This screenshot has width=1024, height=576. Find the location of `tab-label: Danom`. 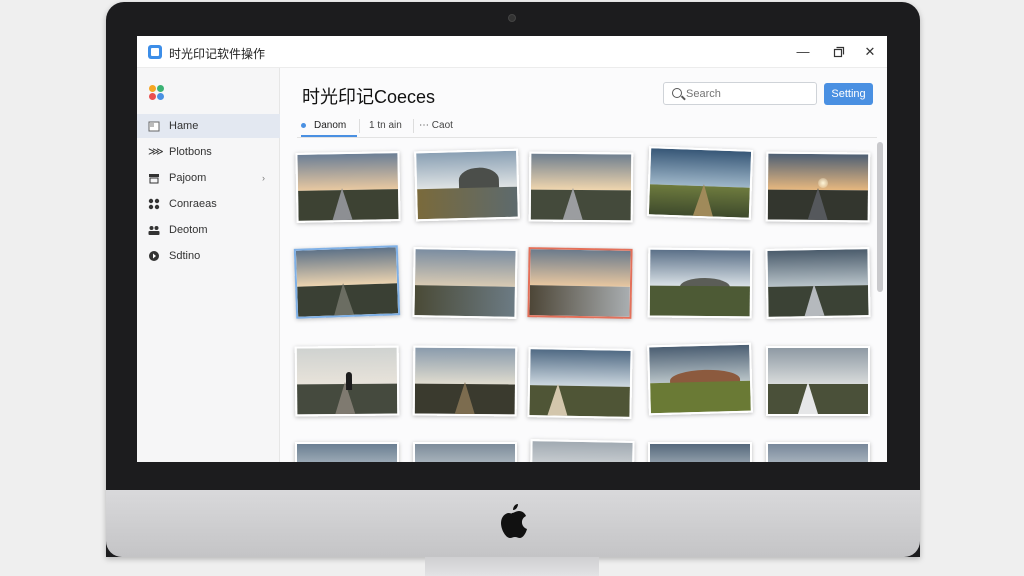

tab-label: Danom is located at coordinates (330, 125).